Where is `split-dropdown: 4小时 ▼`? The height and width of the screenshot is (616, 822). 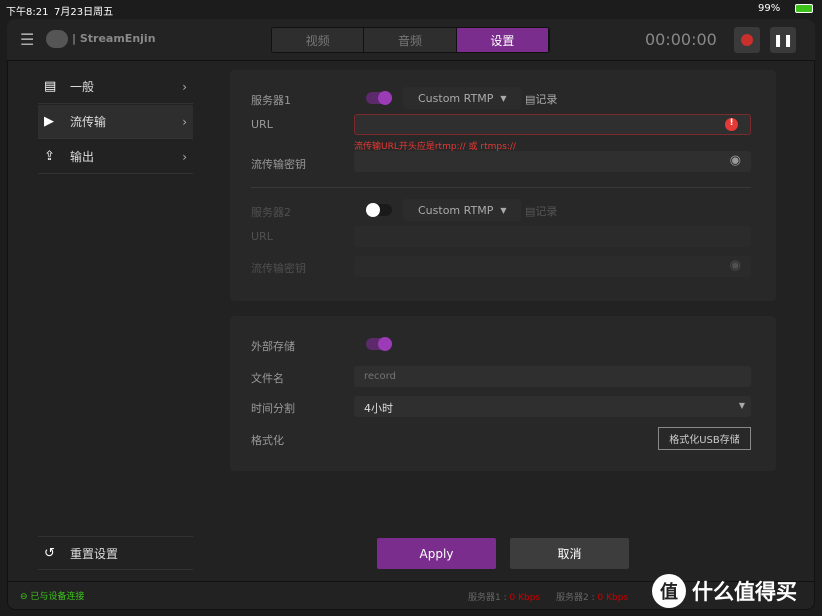
split-dropdown: 4小时 ▼ is located at coordinates (552, 406).